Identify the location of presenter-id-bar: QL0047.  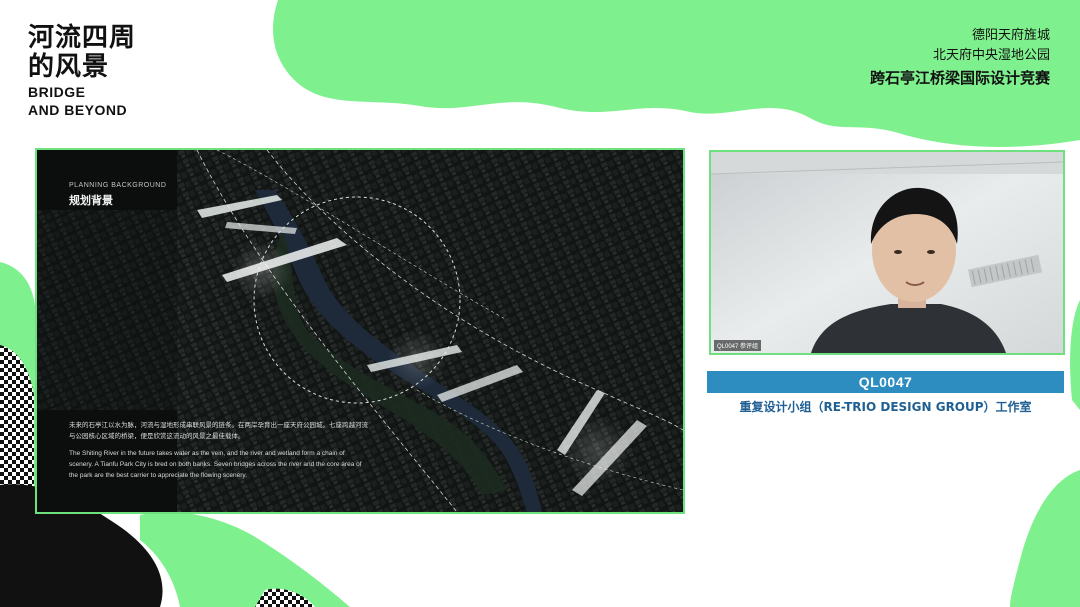
(885, 382).